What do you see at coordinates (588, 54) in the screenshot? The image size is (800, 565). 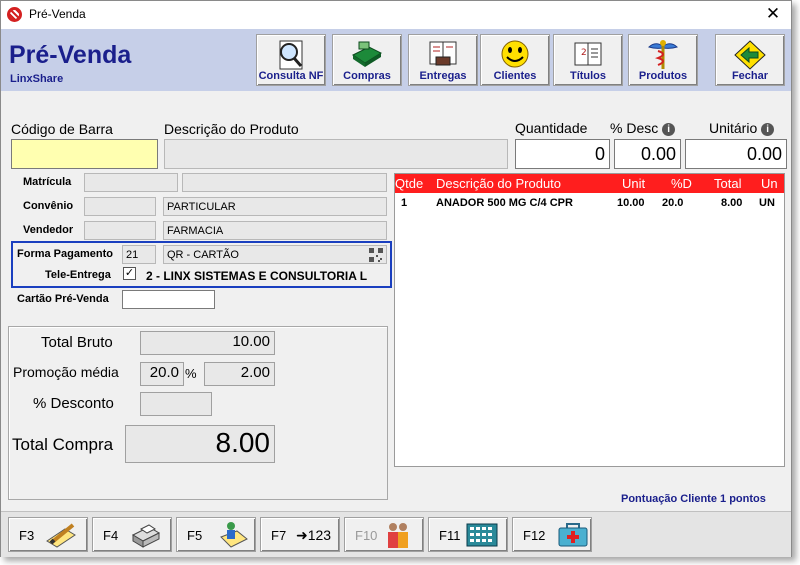 I see `titles-book-icon: 2` at bounding box center [588, 54].